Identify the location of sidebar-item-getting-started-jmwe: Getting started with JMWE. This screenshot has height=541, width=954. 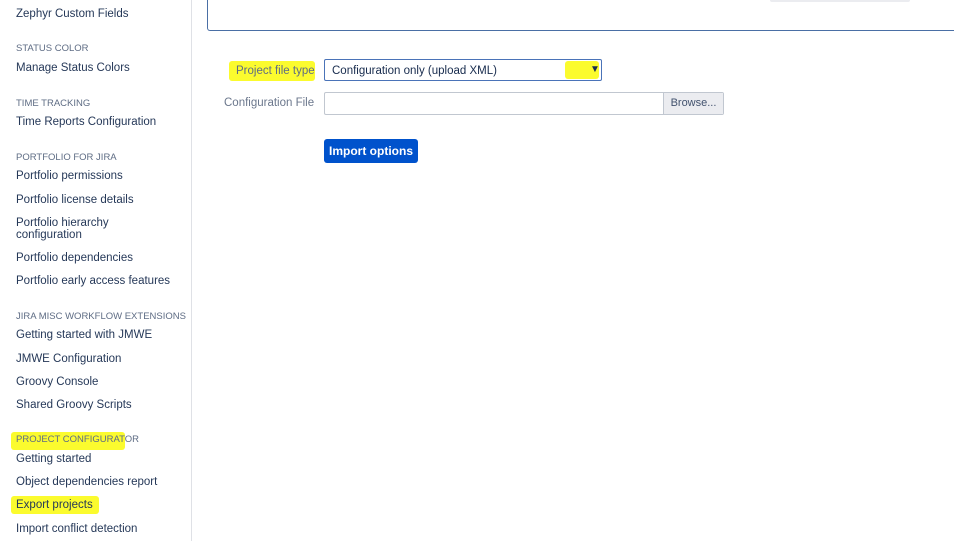
(84, 335).